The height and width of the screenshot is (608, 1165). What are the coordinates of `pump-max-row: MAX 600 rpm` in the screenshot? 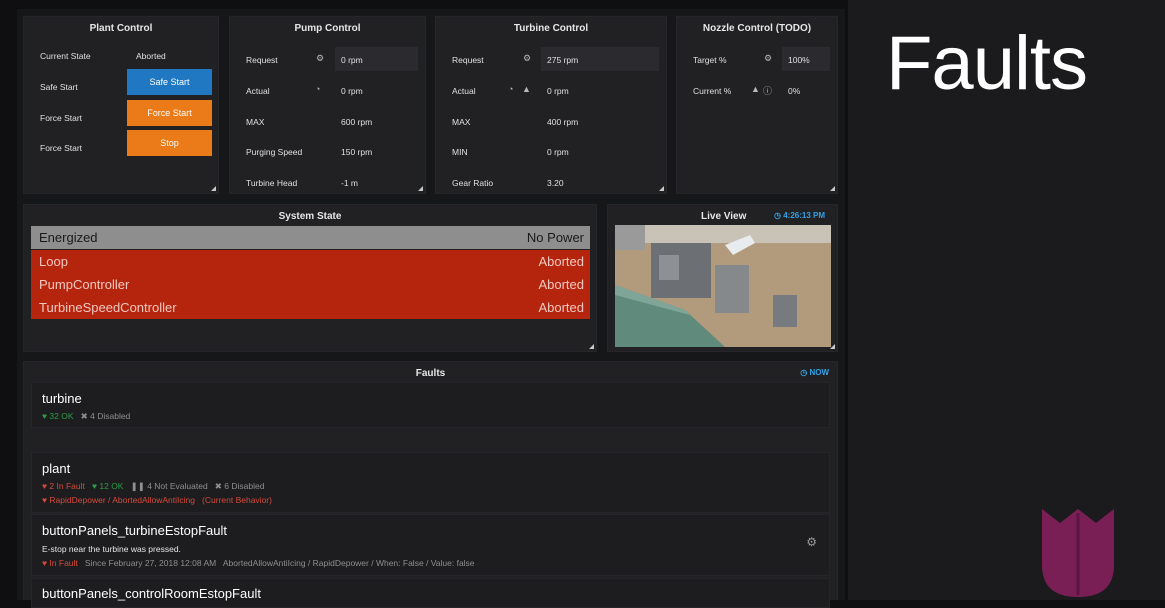 It's located at (327, 121).